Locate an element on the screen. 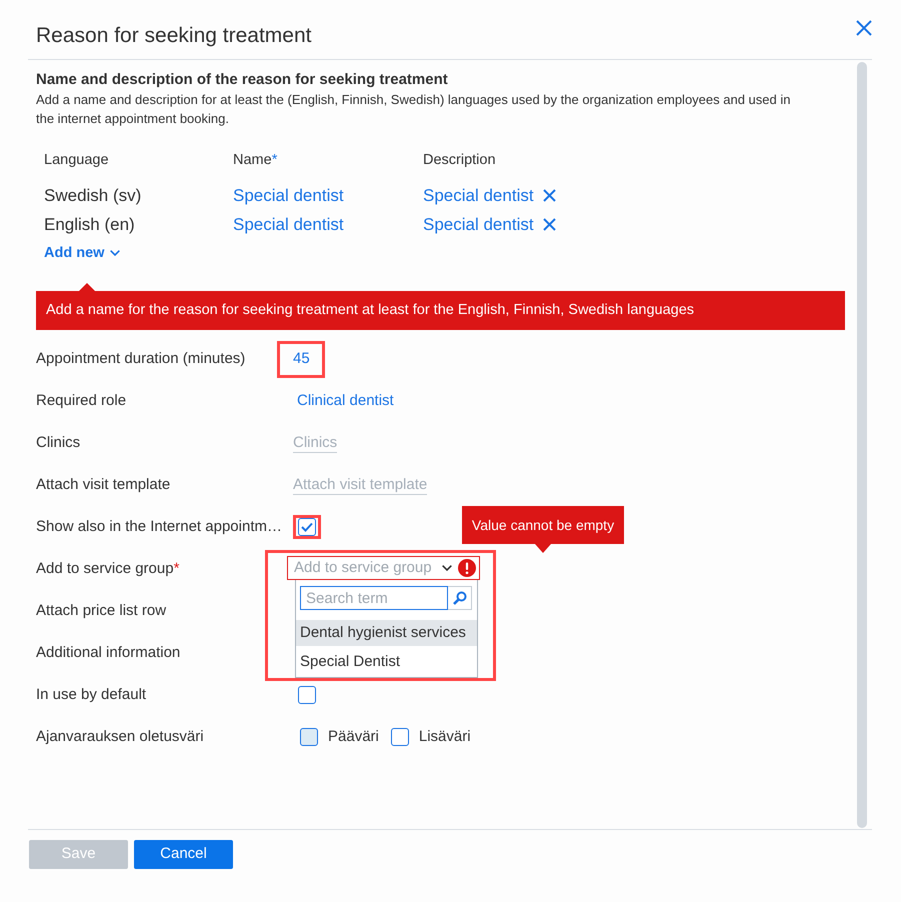 The height and width of the screenshot is (902, 901). search-icon is located at coordinates (459, 598).